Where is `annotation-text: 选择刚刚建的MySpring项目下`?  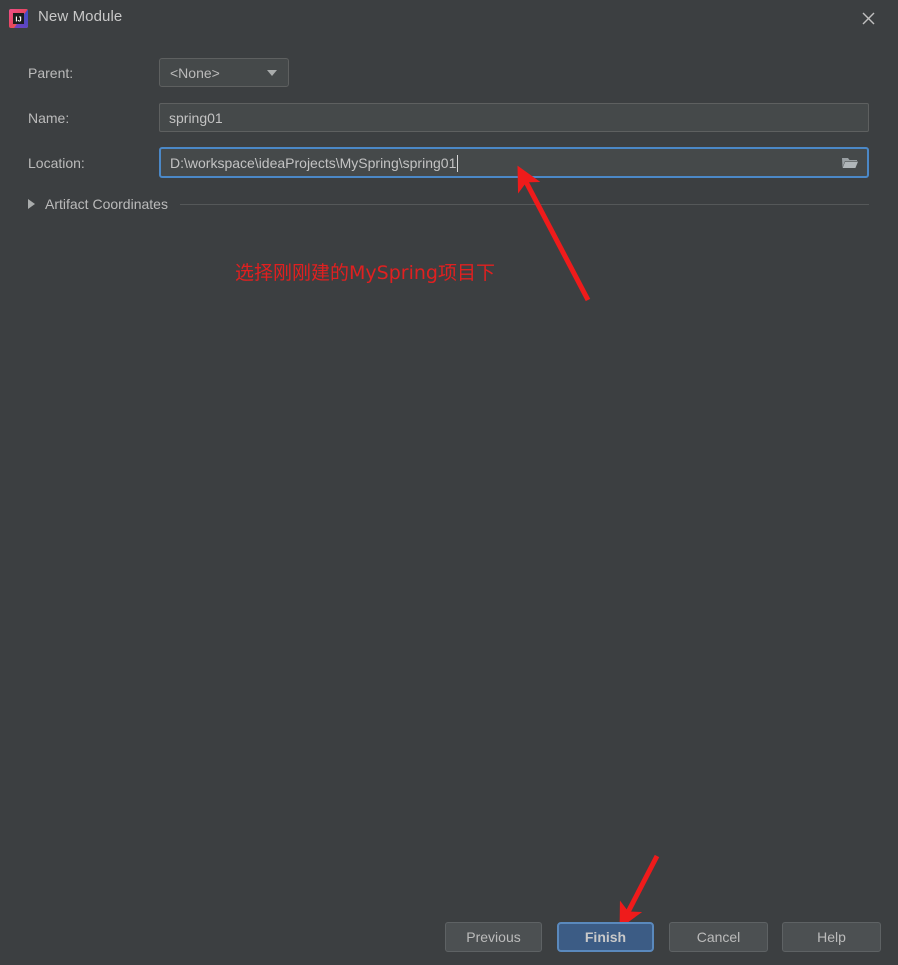
annotation-text: 选择刚刚建的MySpring项目下 is located at coordinates (365, 273).